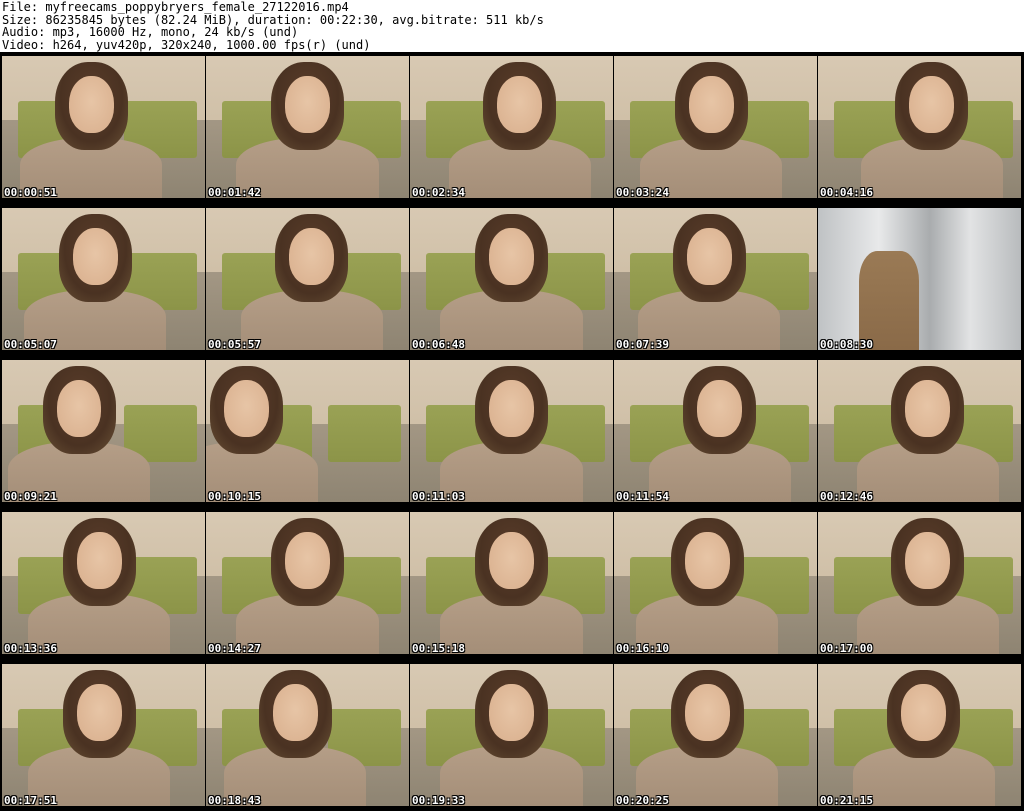 Image resolution: width=1024 pixels, height=811 pixels. Describe the element at coordinates (30, 496) in the screenshot. I see `thumbnail-timestamp: 00:09:21` at that location.